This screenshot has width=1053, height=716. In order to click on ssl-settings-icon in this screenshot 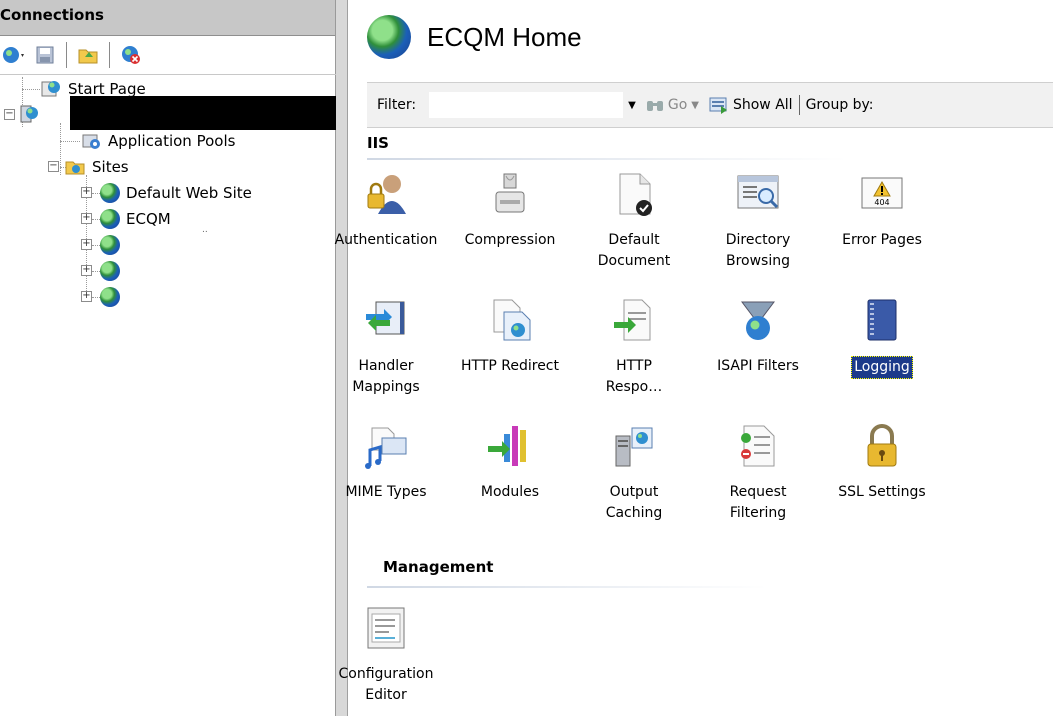, I will do `click(882, 446)`.